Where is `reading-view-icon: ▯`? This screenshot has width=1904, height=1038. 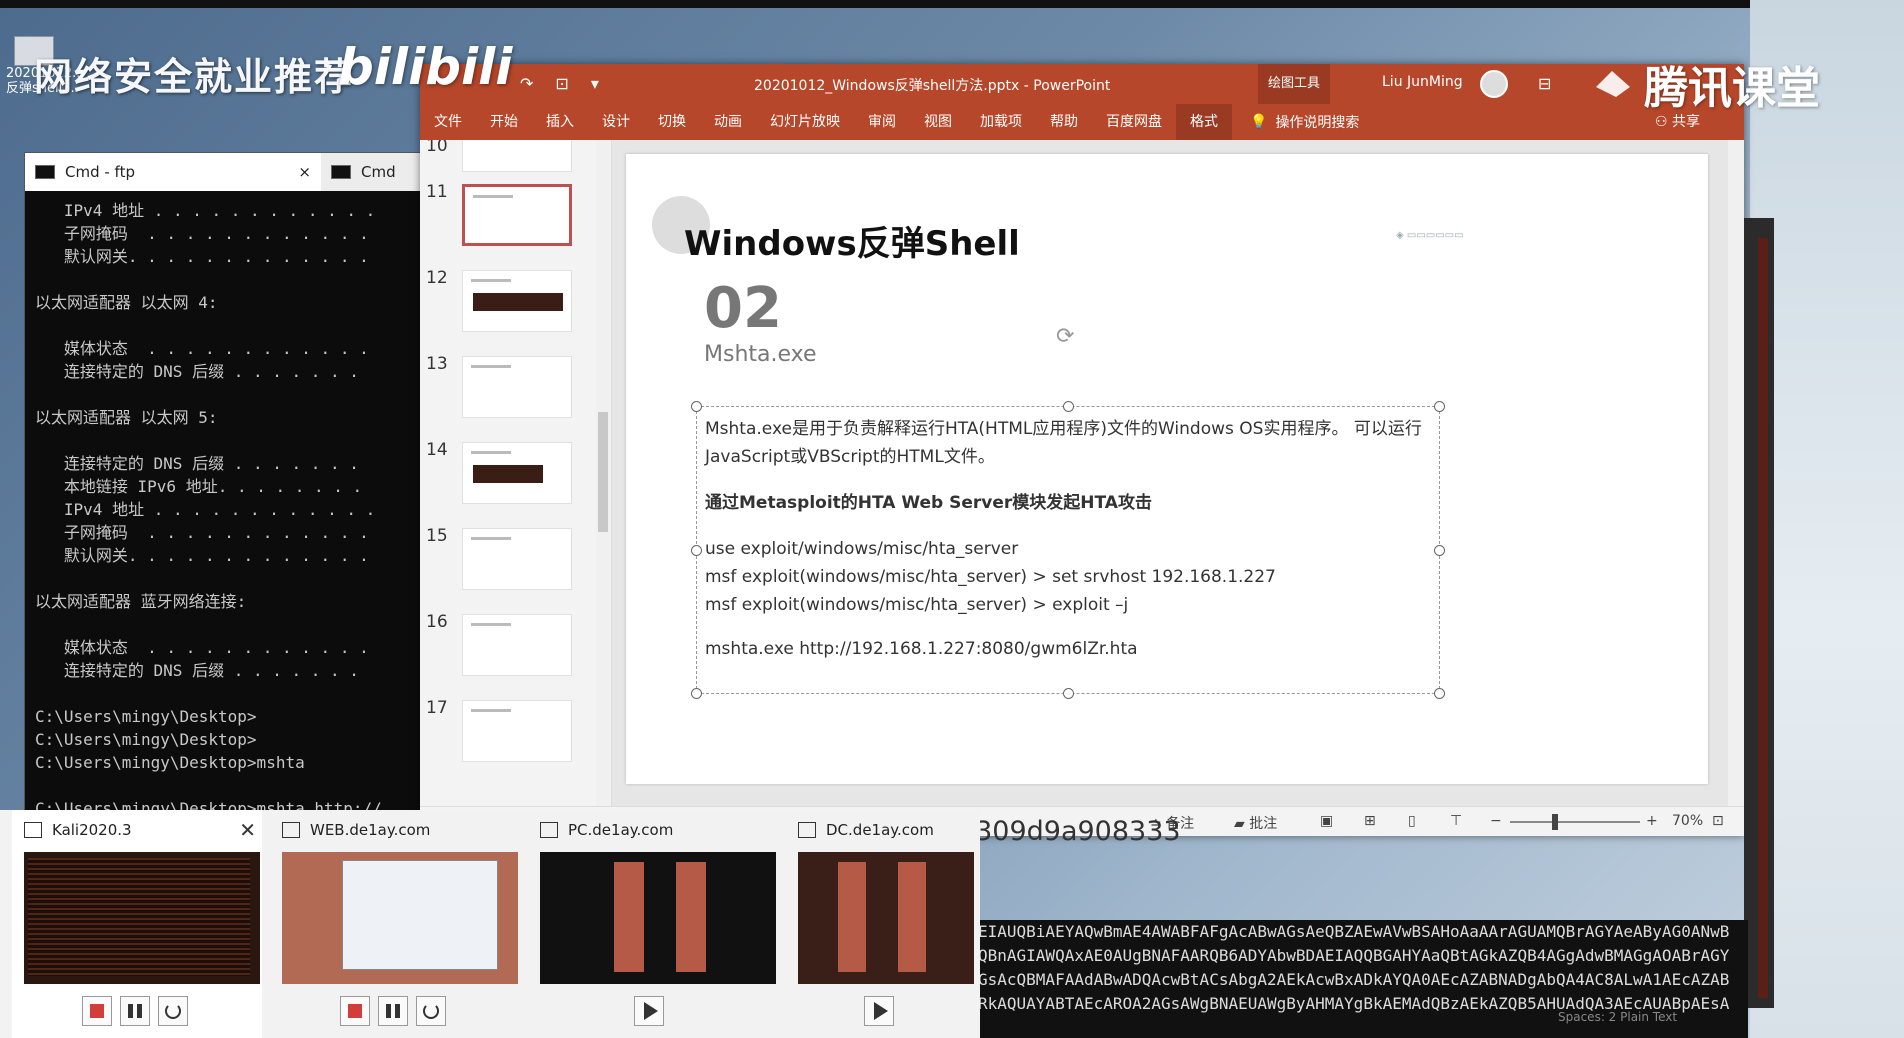
reading-view-icon: ▯ is located at coordinates (1412, 821).